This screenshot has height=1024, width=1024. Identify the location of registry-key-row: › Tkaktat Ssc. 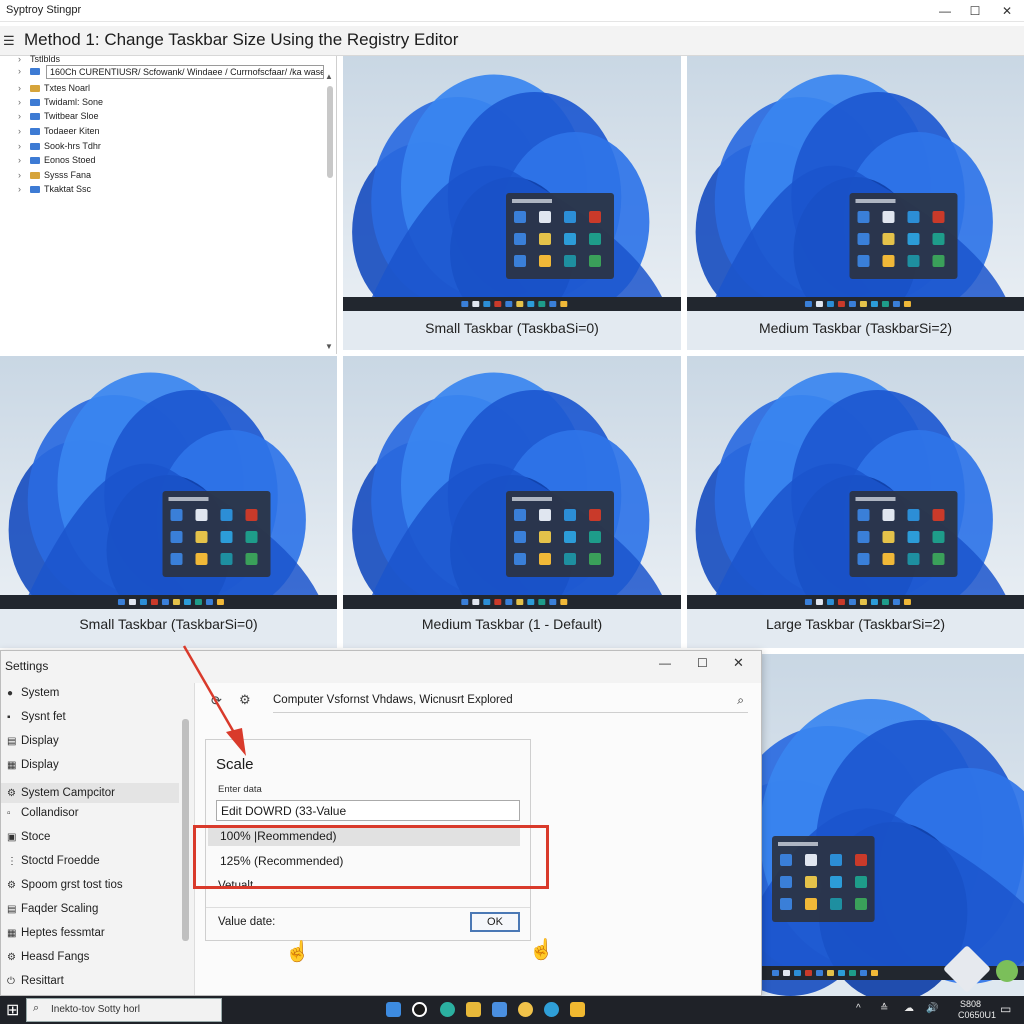
(54, 189).